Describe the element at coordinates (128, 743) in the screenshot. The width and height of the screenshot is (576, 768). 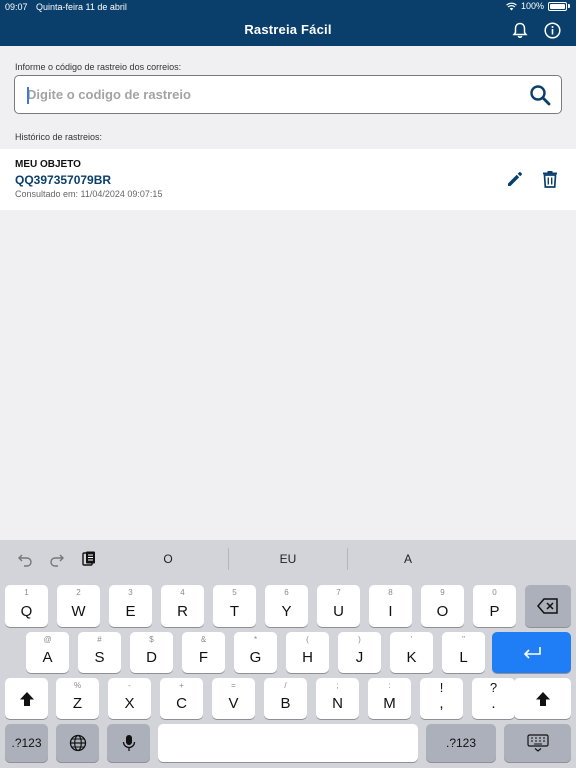
I see `dictation-key` at that location.